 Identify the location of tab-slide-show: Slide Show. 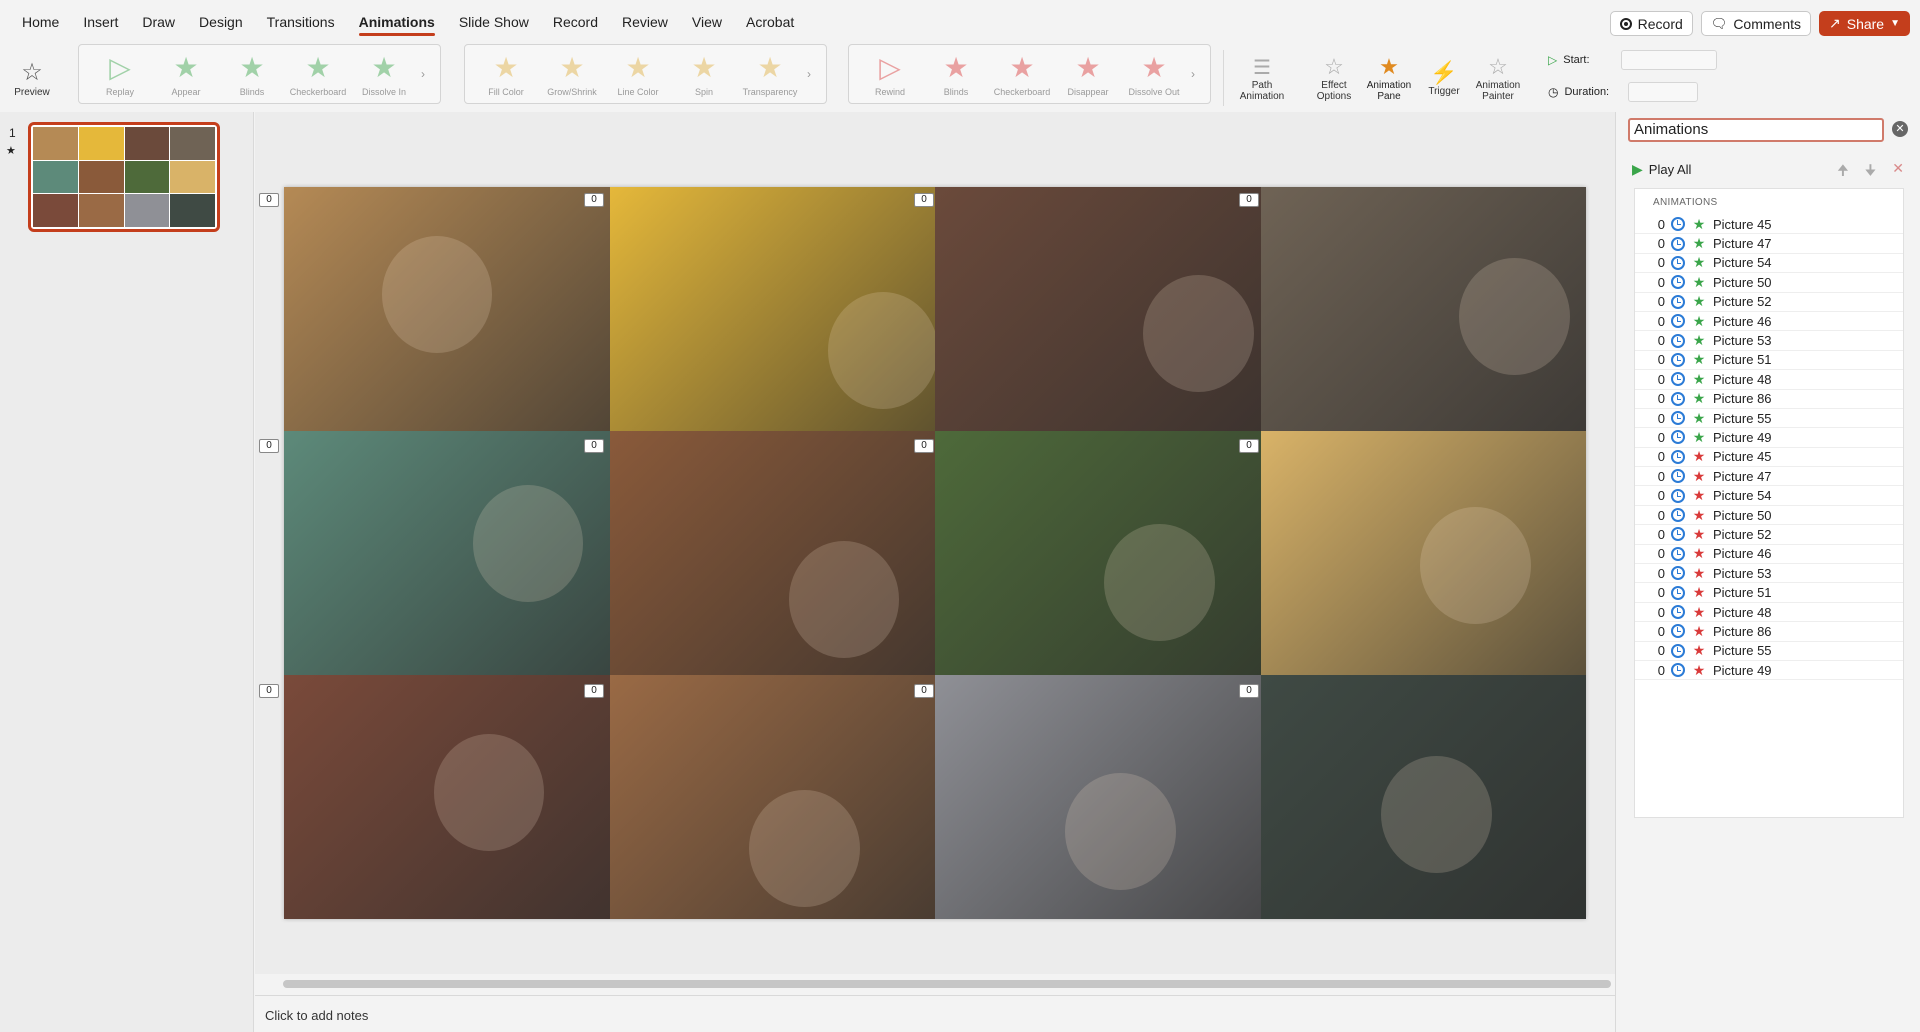
(494, 22).